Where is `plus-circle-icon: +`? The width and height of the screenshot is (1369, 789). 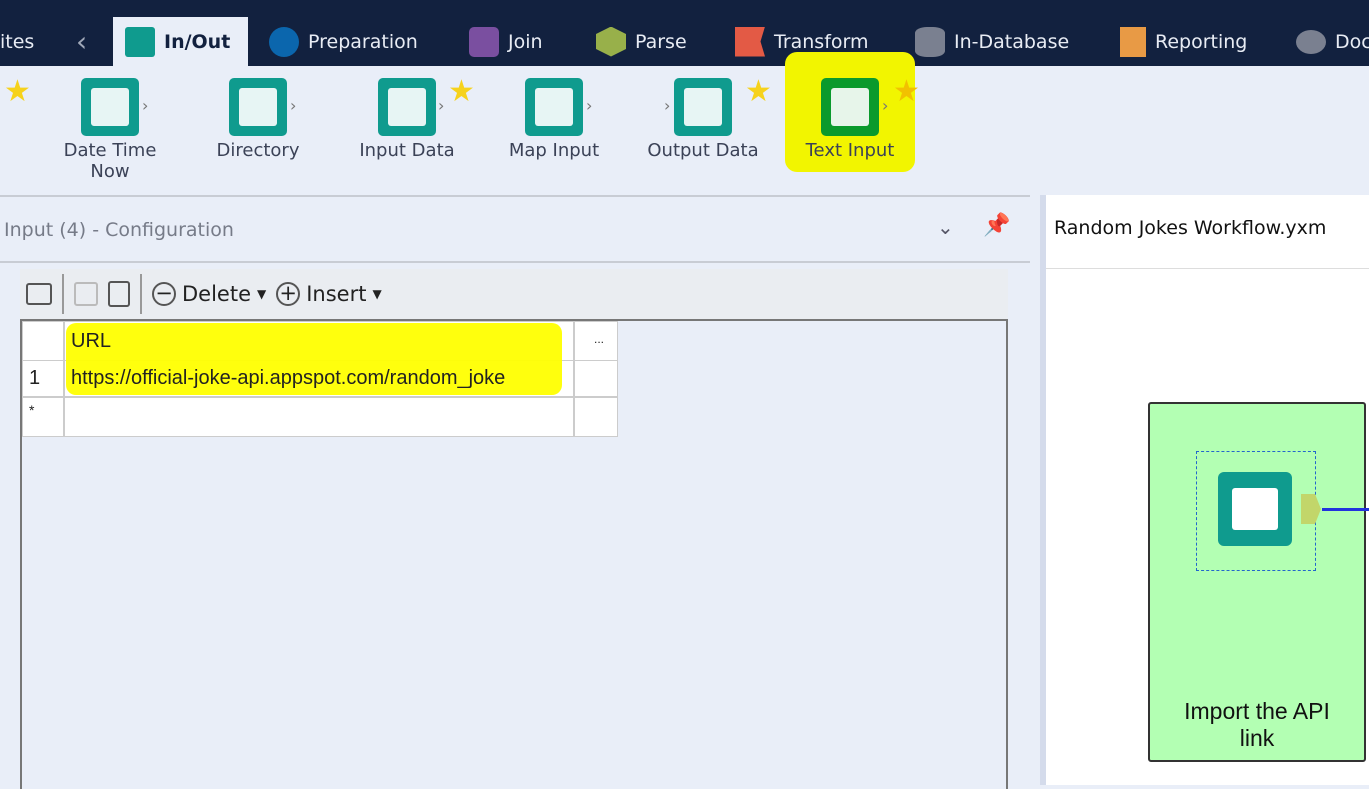 plus-circle-icon: + is located at coordinates (288, 294).